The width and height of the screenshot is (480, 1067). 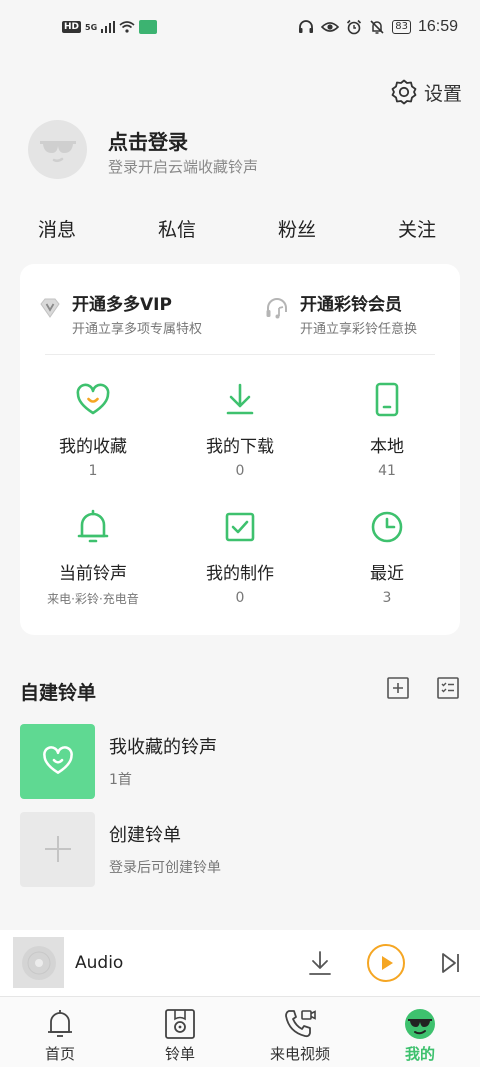 What do you see at coordinates (122, 305) in the screenshot?
I see `vip-title: 开通多多VIP` at bounding box center [122, 305].